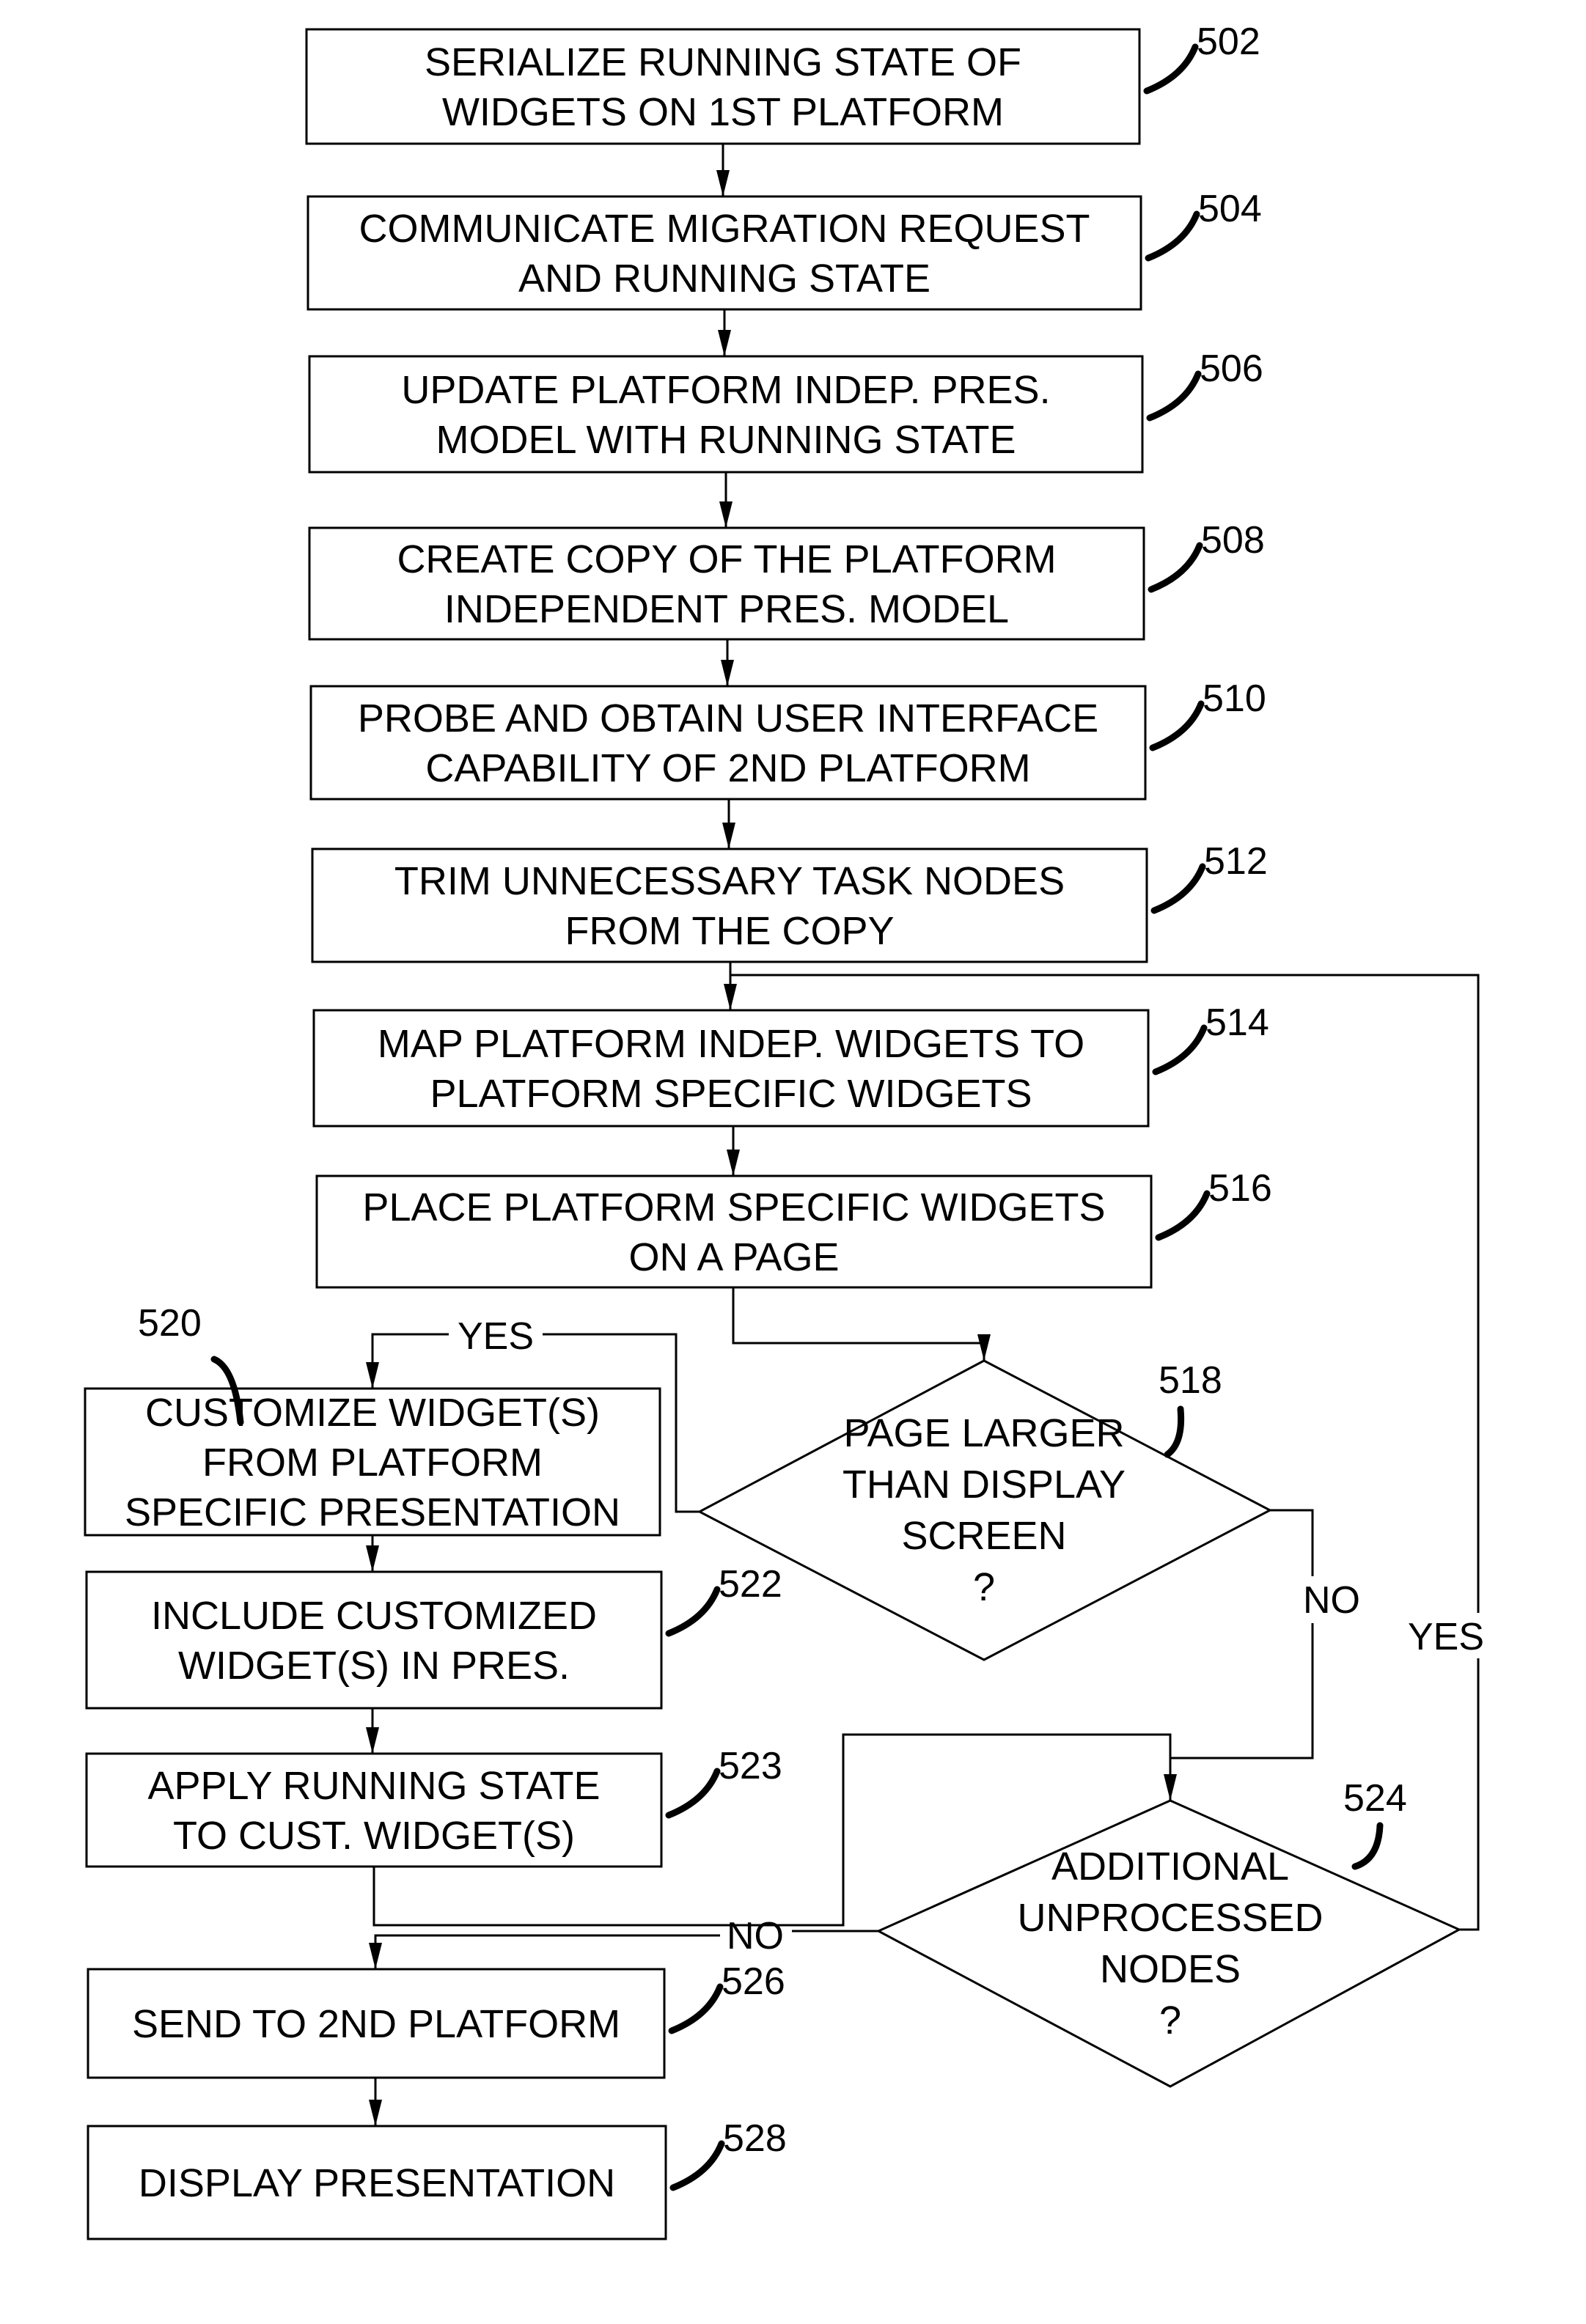 This screenshot has height=2324, width=1586. What do you see at coordinates (725, 390) in the screenshot?
I see `step-text: UPDATE PLATFORM INDEP. PRES.` at bounding box center [725, 390].